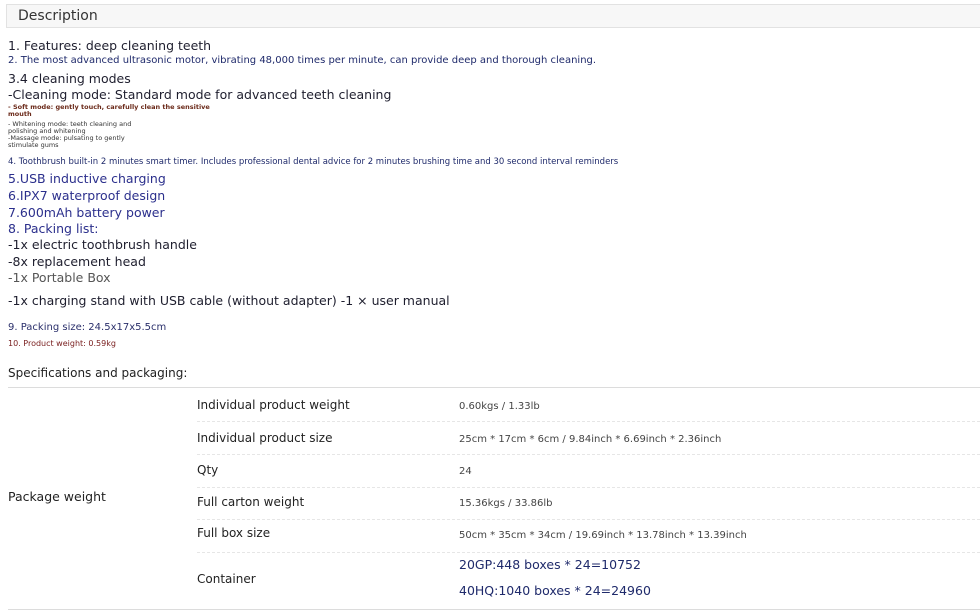  What do you see at coordinates (499, 406) in the screenshot?
I see `spec-value: 0.60kgs / 1.33lb` at bounding box center [499, 406].